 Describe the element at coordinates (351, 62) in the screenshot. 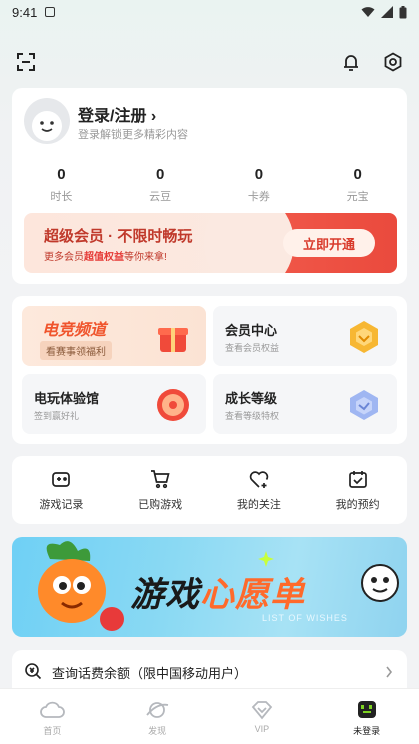

I see `bell-icon` at that location.